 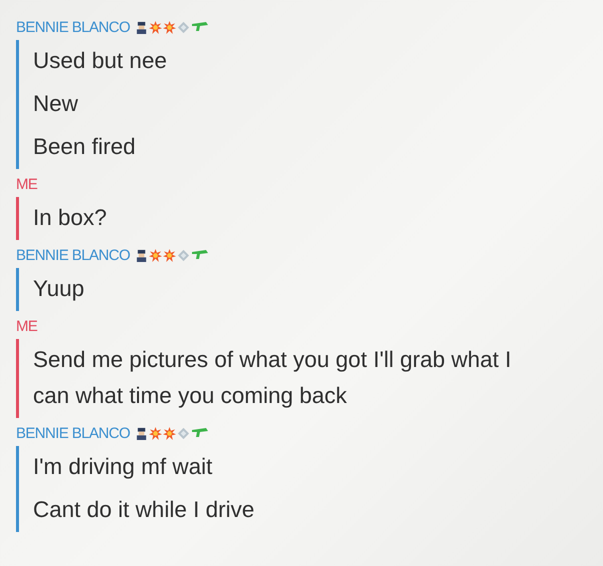 What do you see at coordinates (59, 289) in the screenshot?
I see `message-text: Yuup` at bounding box center [59, 289].